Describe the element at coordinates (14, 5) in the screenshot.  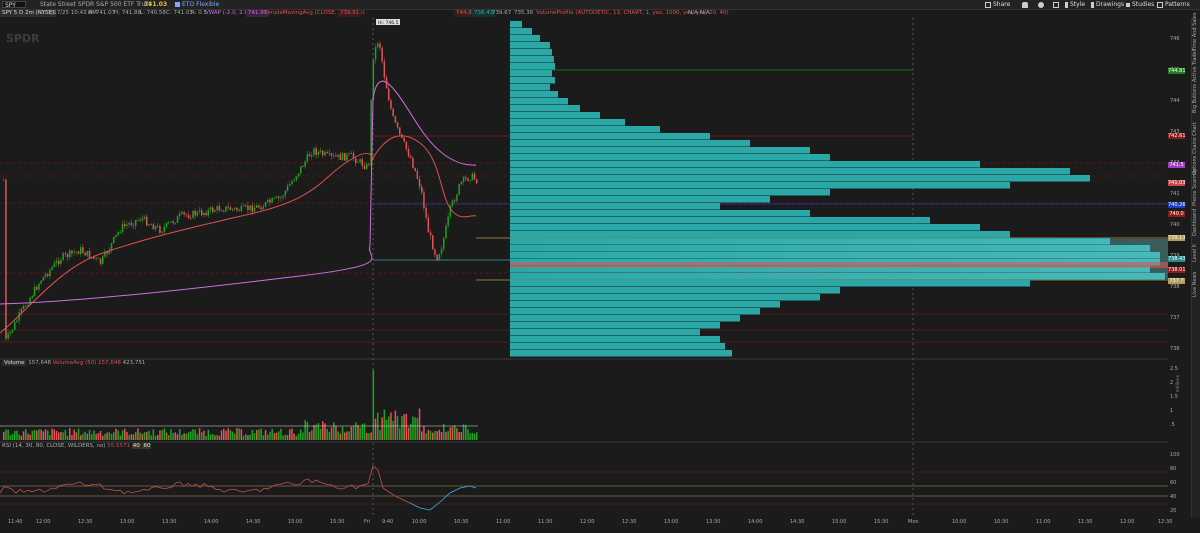
I see `symbol-input: SPY` at that location.